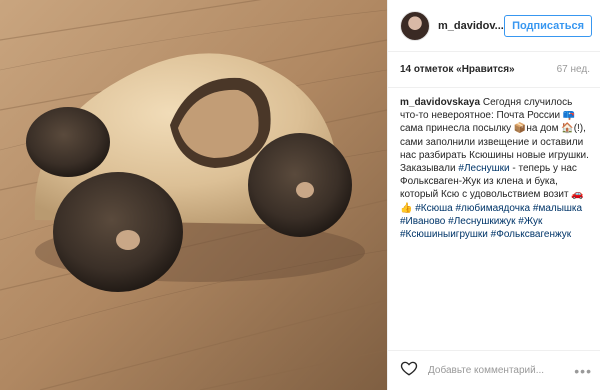 Image resolution: width=600 pixels, height=390 pixels. What do you see at coordinates (433, 208) in the screenshot?
I see `hashtag-link: #Ксюша` at bounding box center [433, 208].